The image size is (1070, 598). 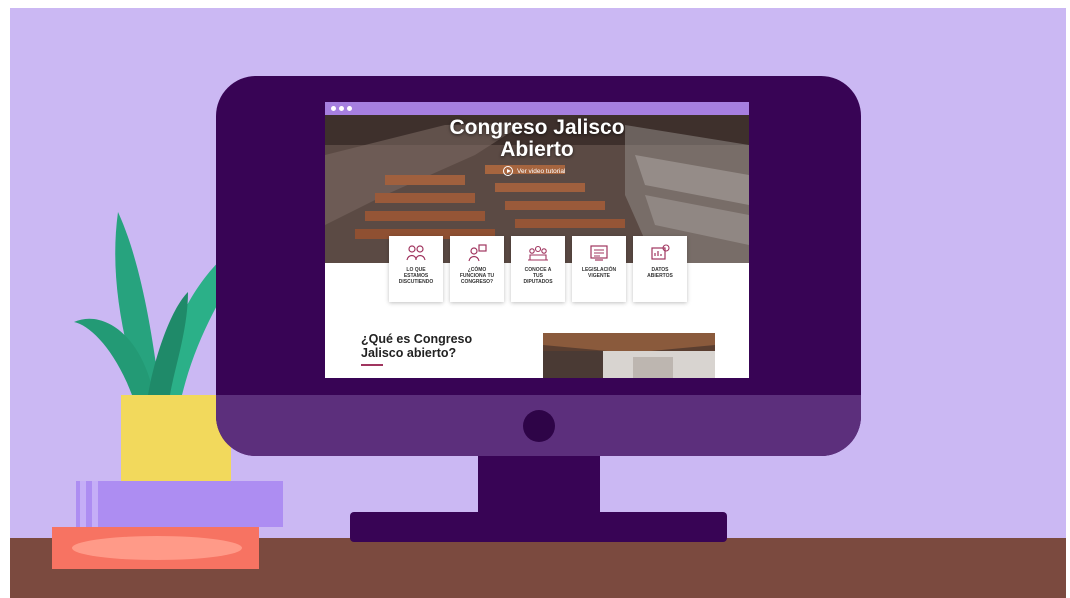 I want to click on card-discussion: LO QUE ESTAMOS DISCUTIENDO, so click(x=416, y=269).